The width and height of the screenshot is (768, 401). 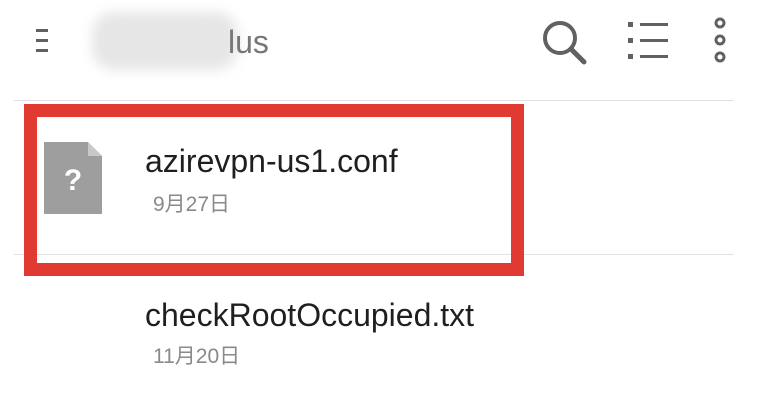 I want to click on file-name: azirevpn-us1.conf, so click(x=271, y=161).